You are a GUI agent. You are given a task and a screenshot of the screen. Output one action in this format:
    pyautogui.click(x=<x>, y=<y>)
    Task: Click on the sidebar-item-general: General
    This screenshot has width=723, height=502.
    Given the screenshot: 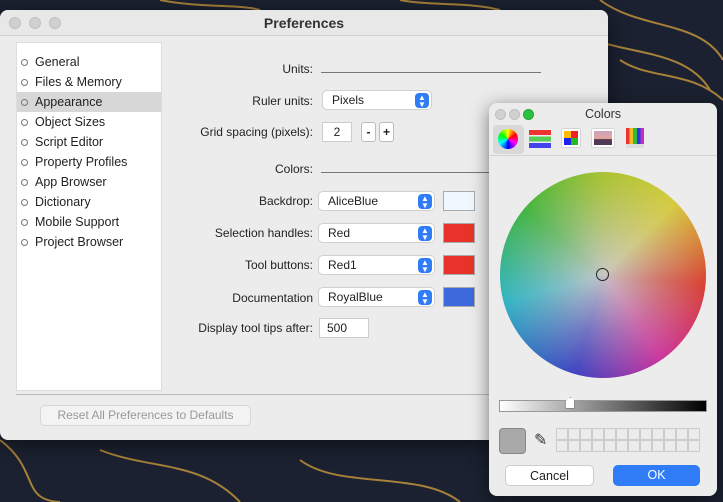 What is the action you would take?
    pyautogui.click(x=89, y=62)
    